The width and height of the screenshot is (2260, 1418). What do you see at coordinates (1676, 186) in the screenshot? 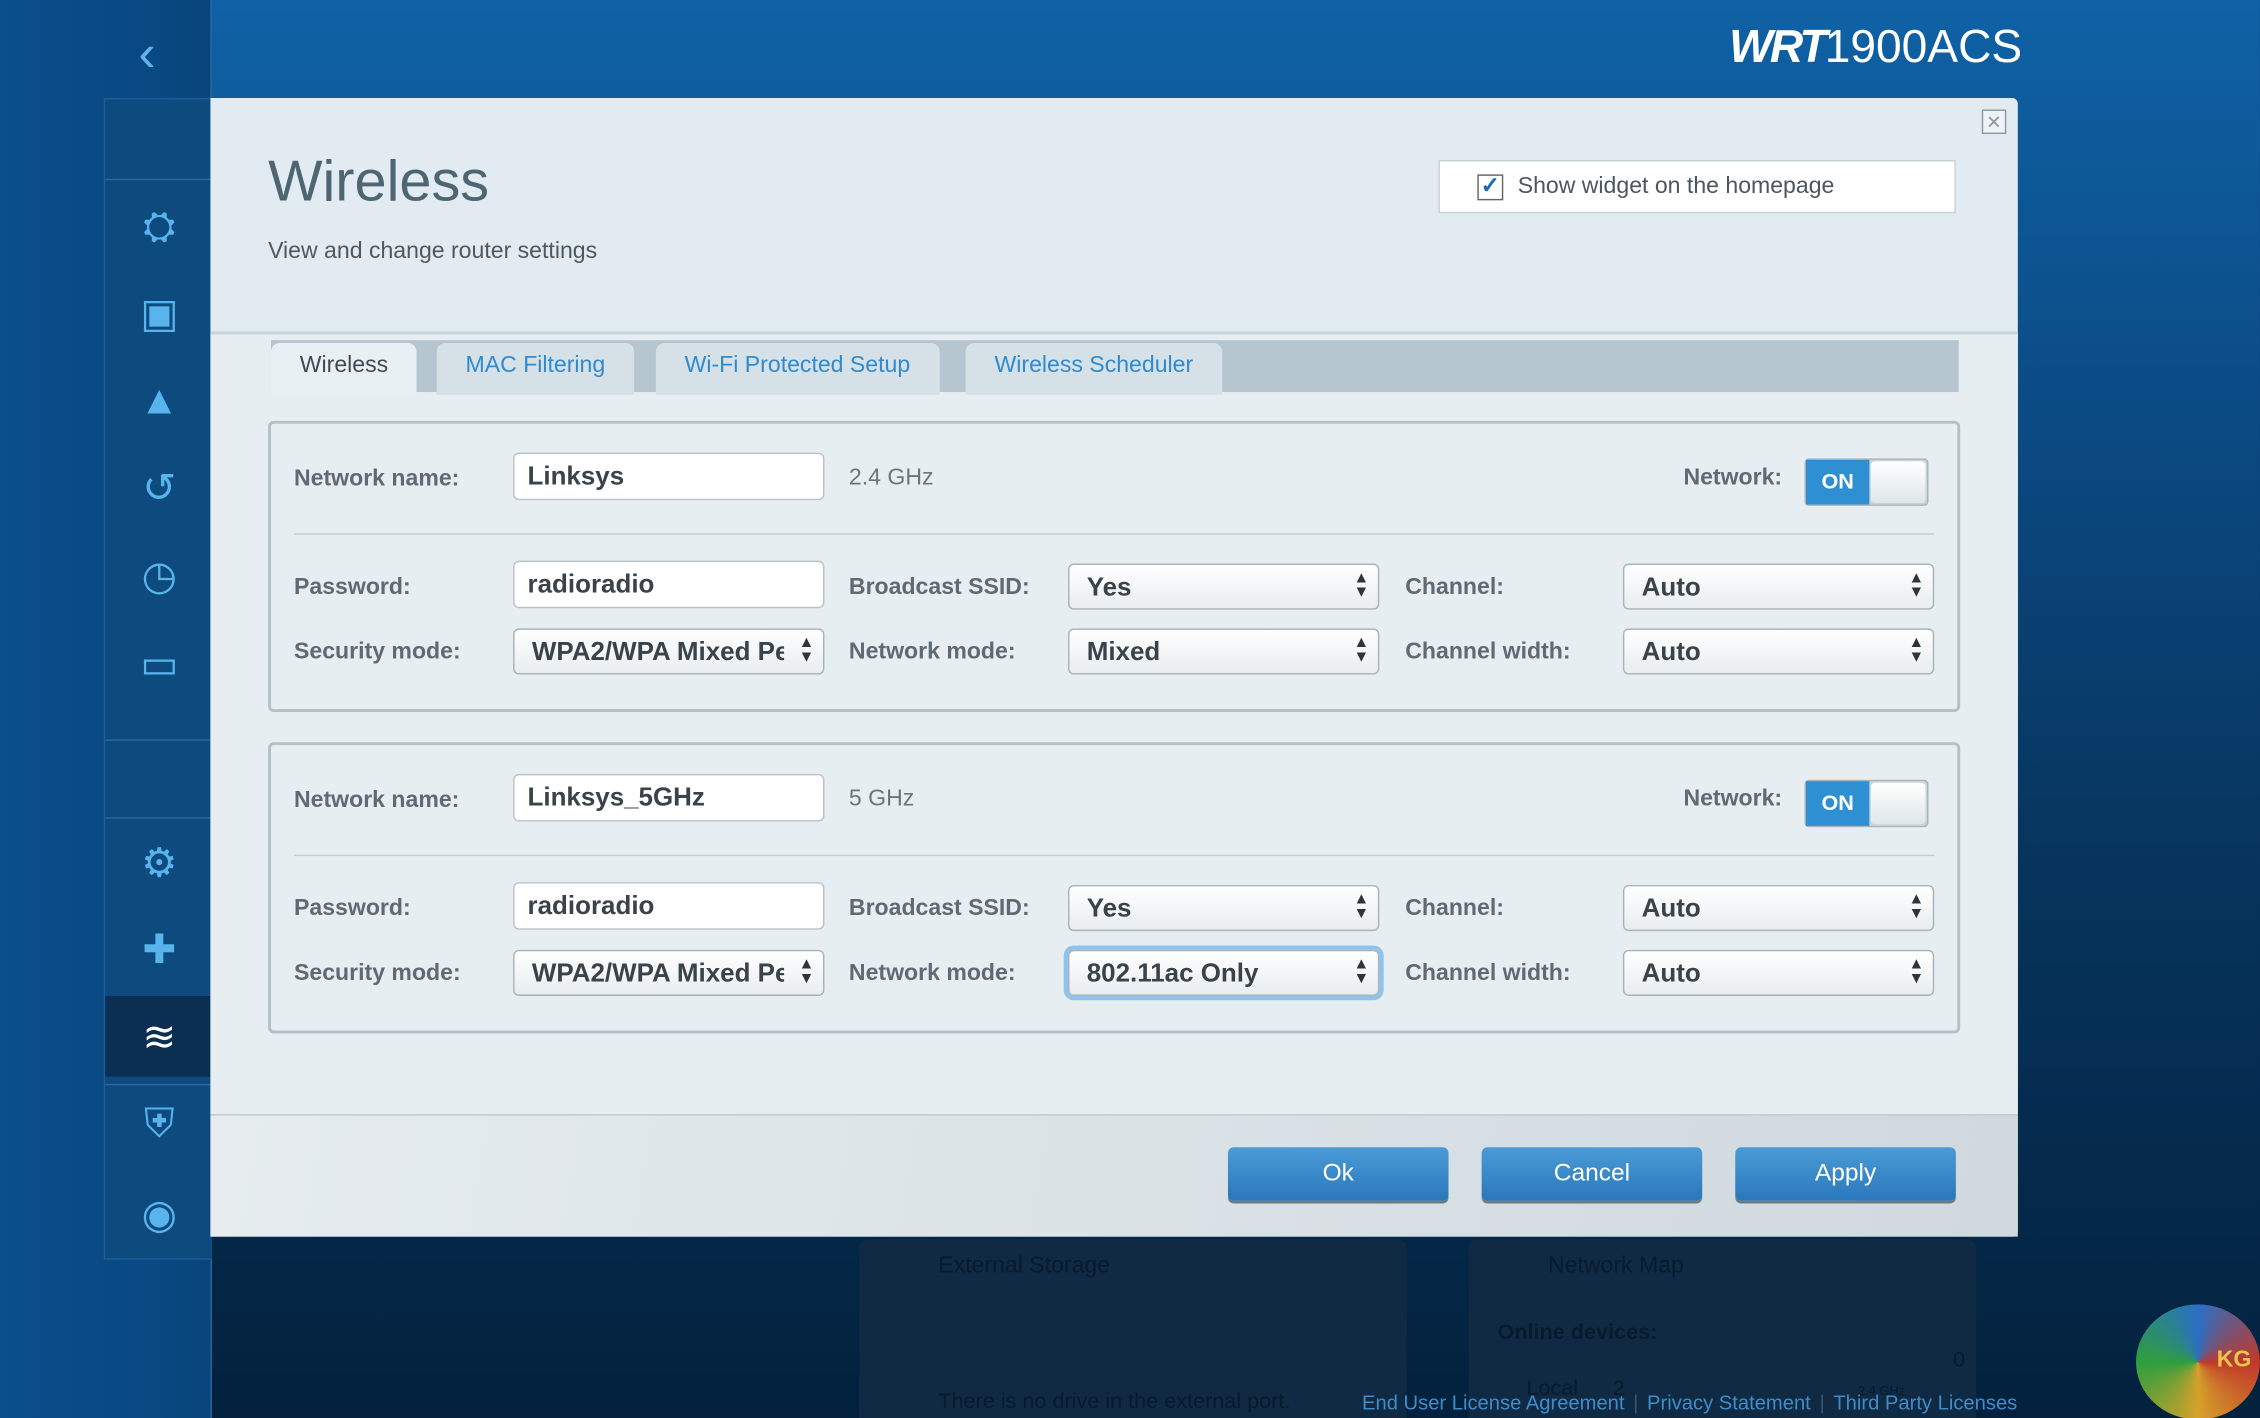
I see `show-widget-label: Show widget on the homepage` at bounding box center [1676, 186].